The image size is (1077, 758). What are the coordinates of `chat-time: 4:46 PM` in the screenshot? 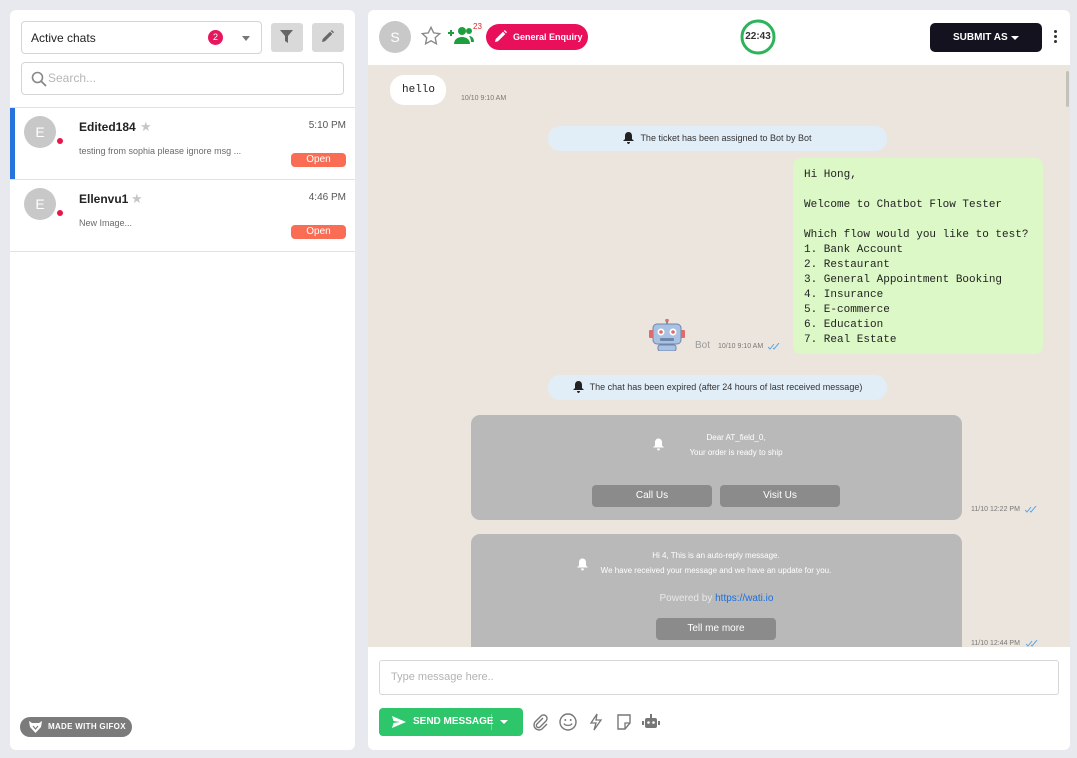 It's located at (327, 197).